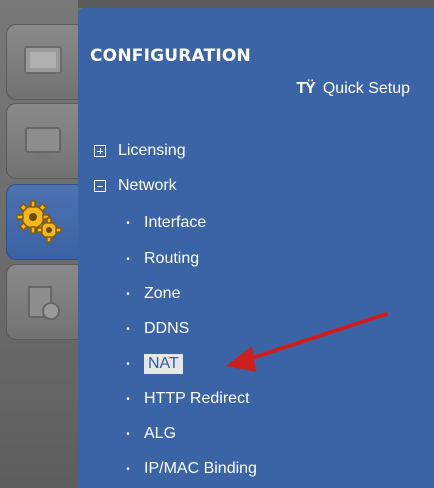  I want to click on nav-item-alg: • ALG, so click(149, 434).